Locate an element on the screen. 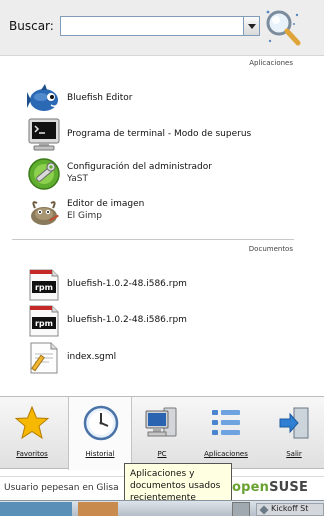  search-input is located at coordinates (152, 26).